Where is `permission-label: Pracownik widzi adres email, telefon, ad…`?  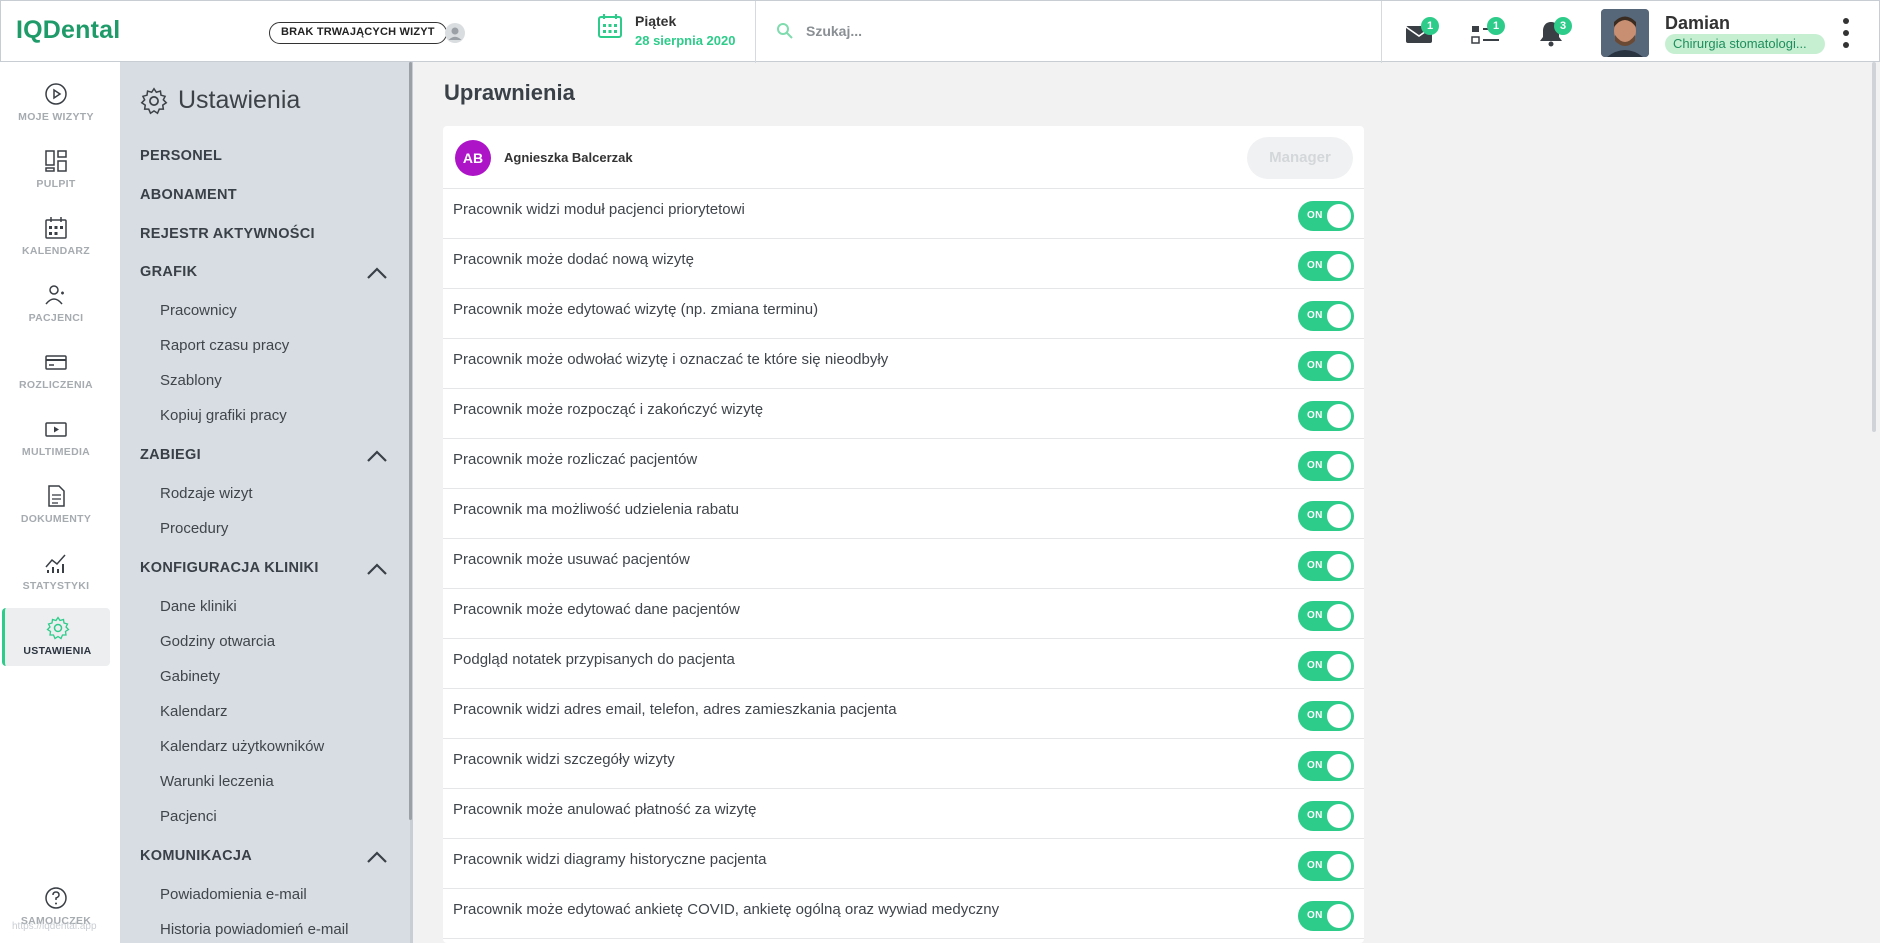 permission-label: Pracownik widzi adres email, telefon, ad… is located at coordinates (675, 709).